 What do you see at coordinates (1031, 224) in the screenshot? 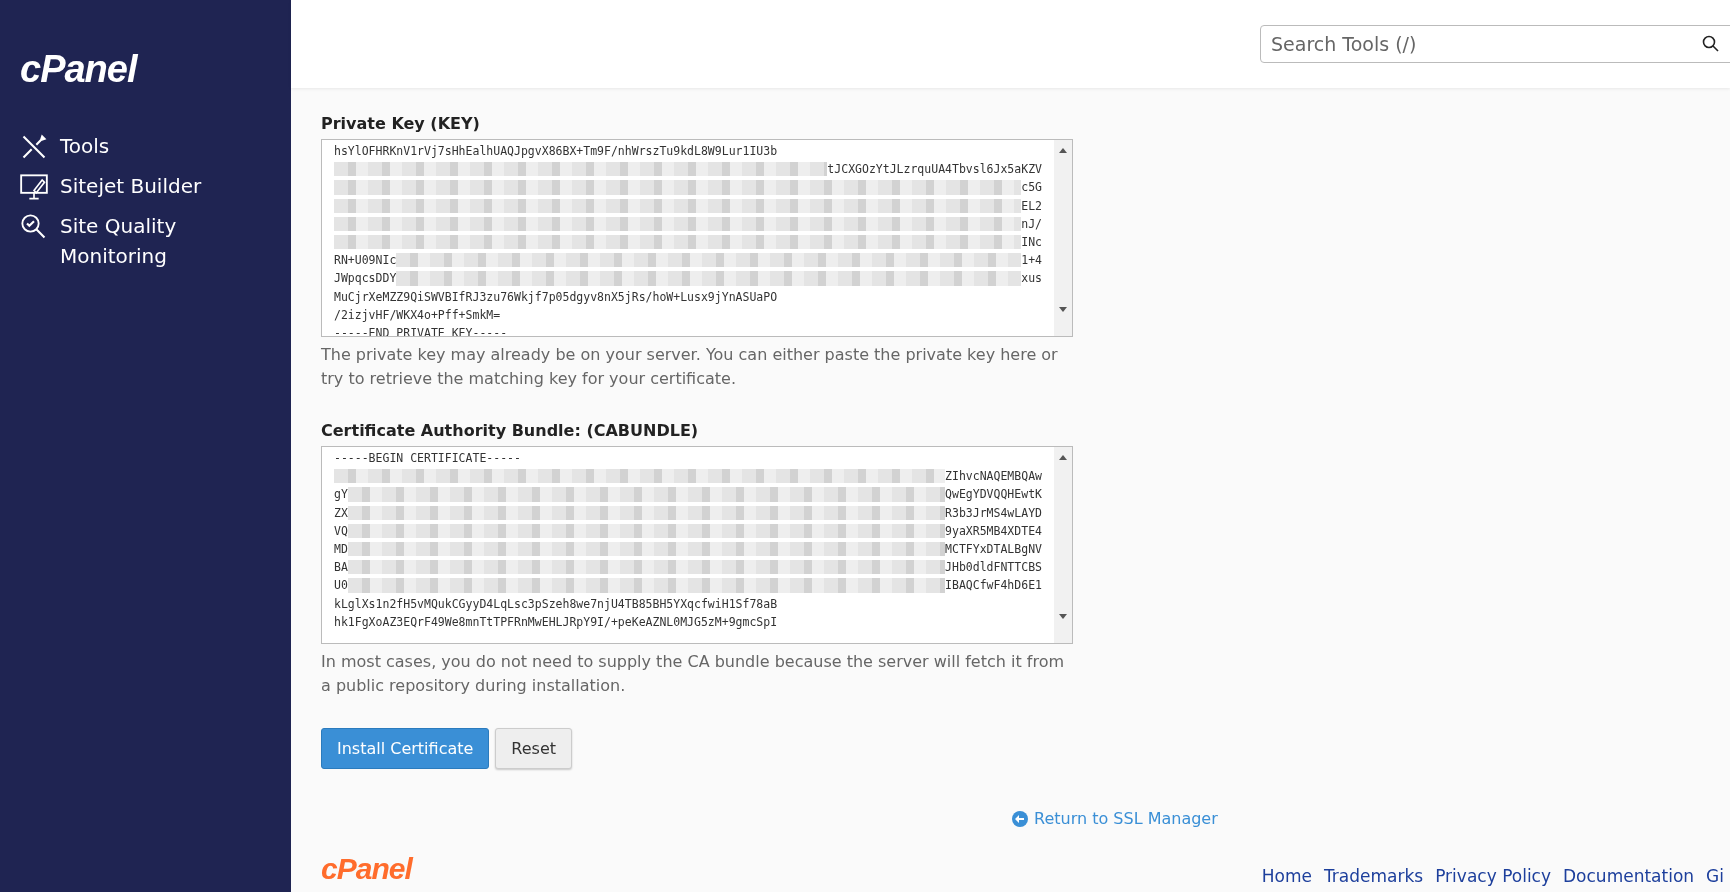
I see `code-fragment: nJ/` at bounding box center [1031, 224].